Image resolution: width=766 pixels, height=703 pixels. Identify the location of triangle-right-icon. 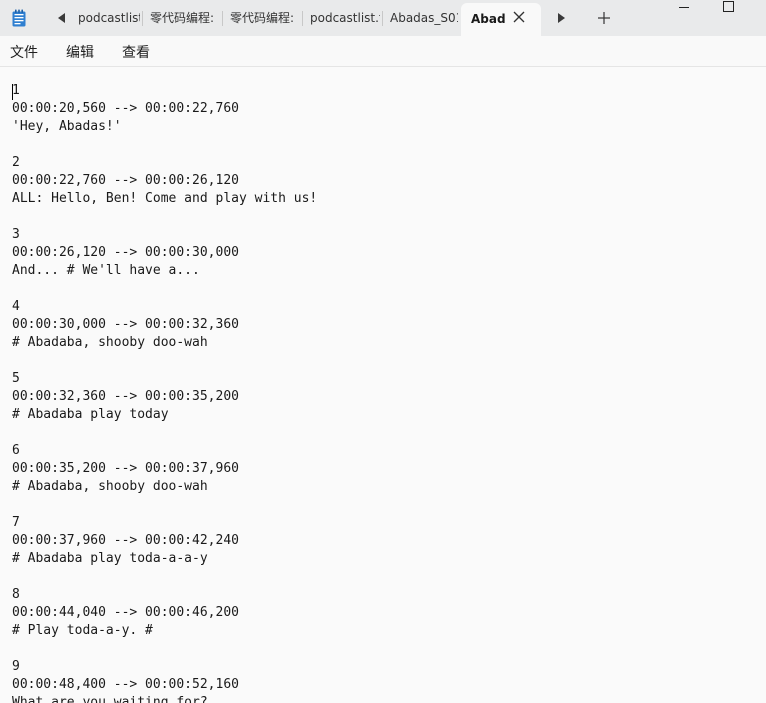
(561, 18).